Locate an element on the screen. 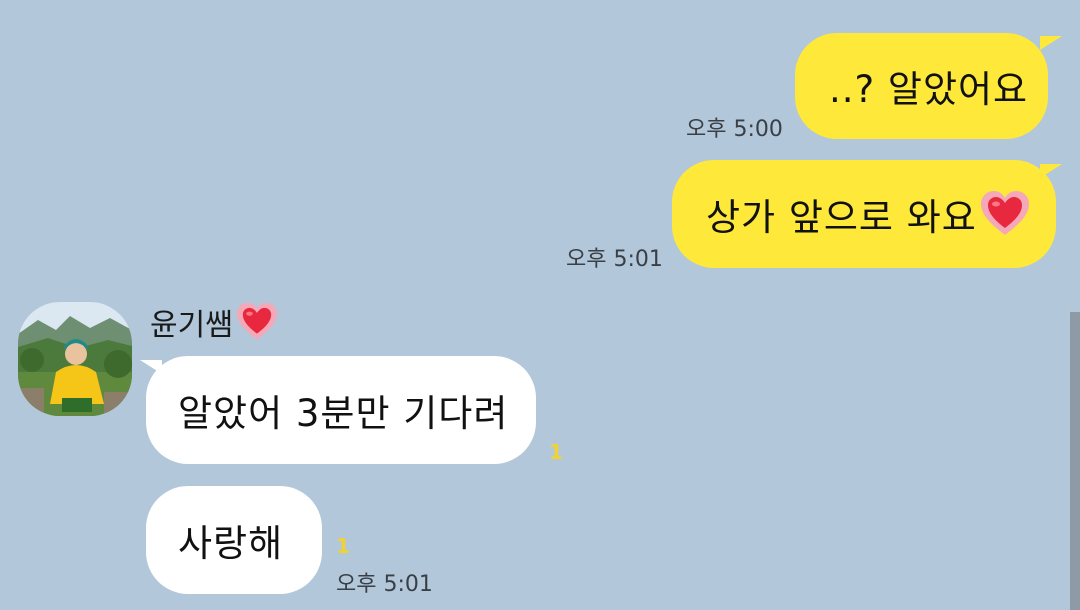 Image resolution: width=1080 pixels, height=610 pixels. message-bubble-incoming: 알았어 3분만 기다려 is located at coordinates (341, 410).